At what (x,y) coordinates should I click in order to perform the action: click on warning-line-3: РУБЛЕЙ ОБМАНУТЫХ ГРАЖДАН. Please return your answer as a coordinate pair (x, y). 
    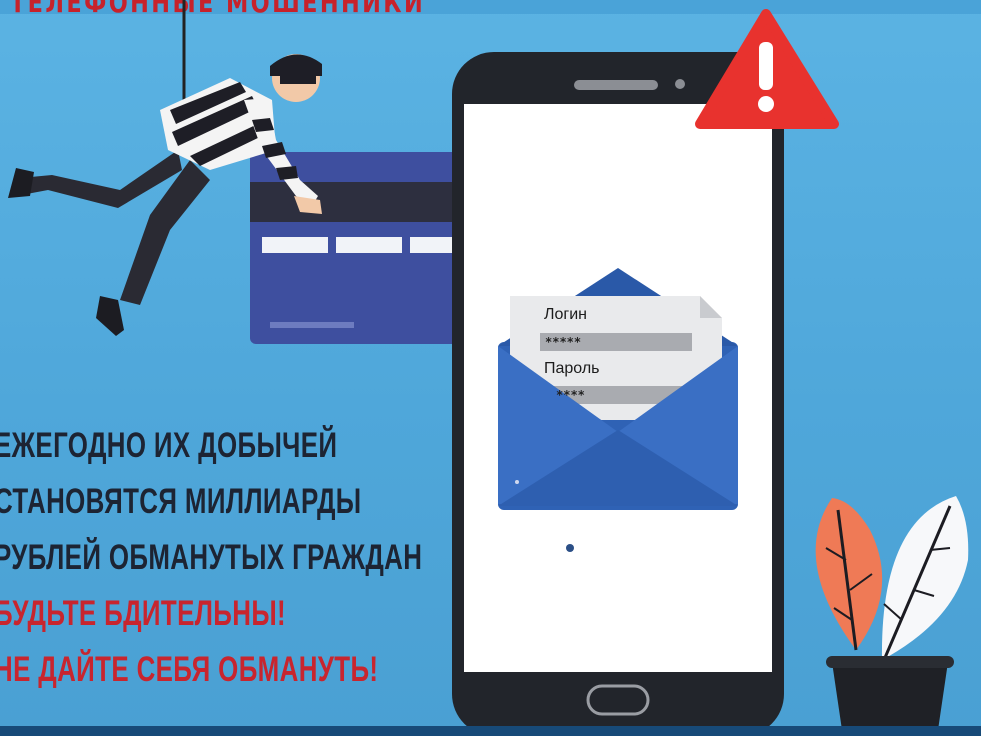
    Looking at the image, I should click on (211, 557).